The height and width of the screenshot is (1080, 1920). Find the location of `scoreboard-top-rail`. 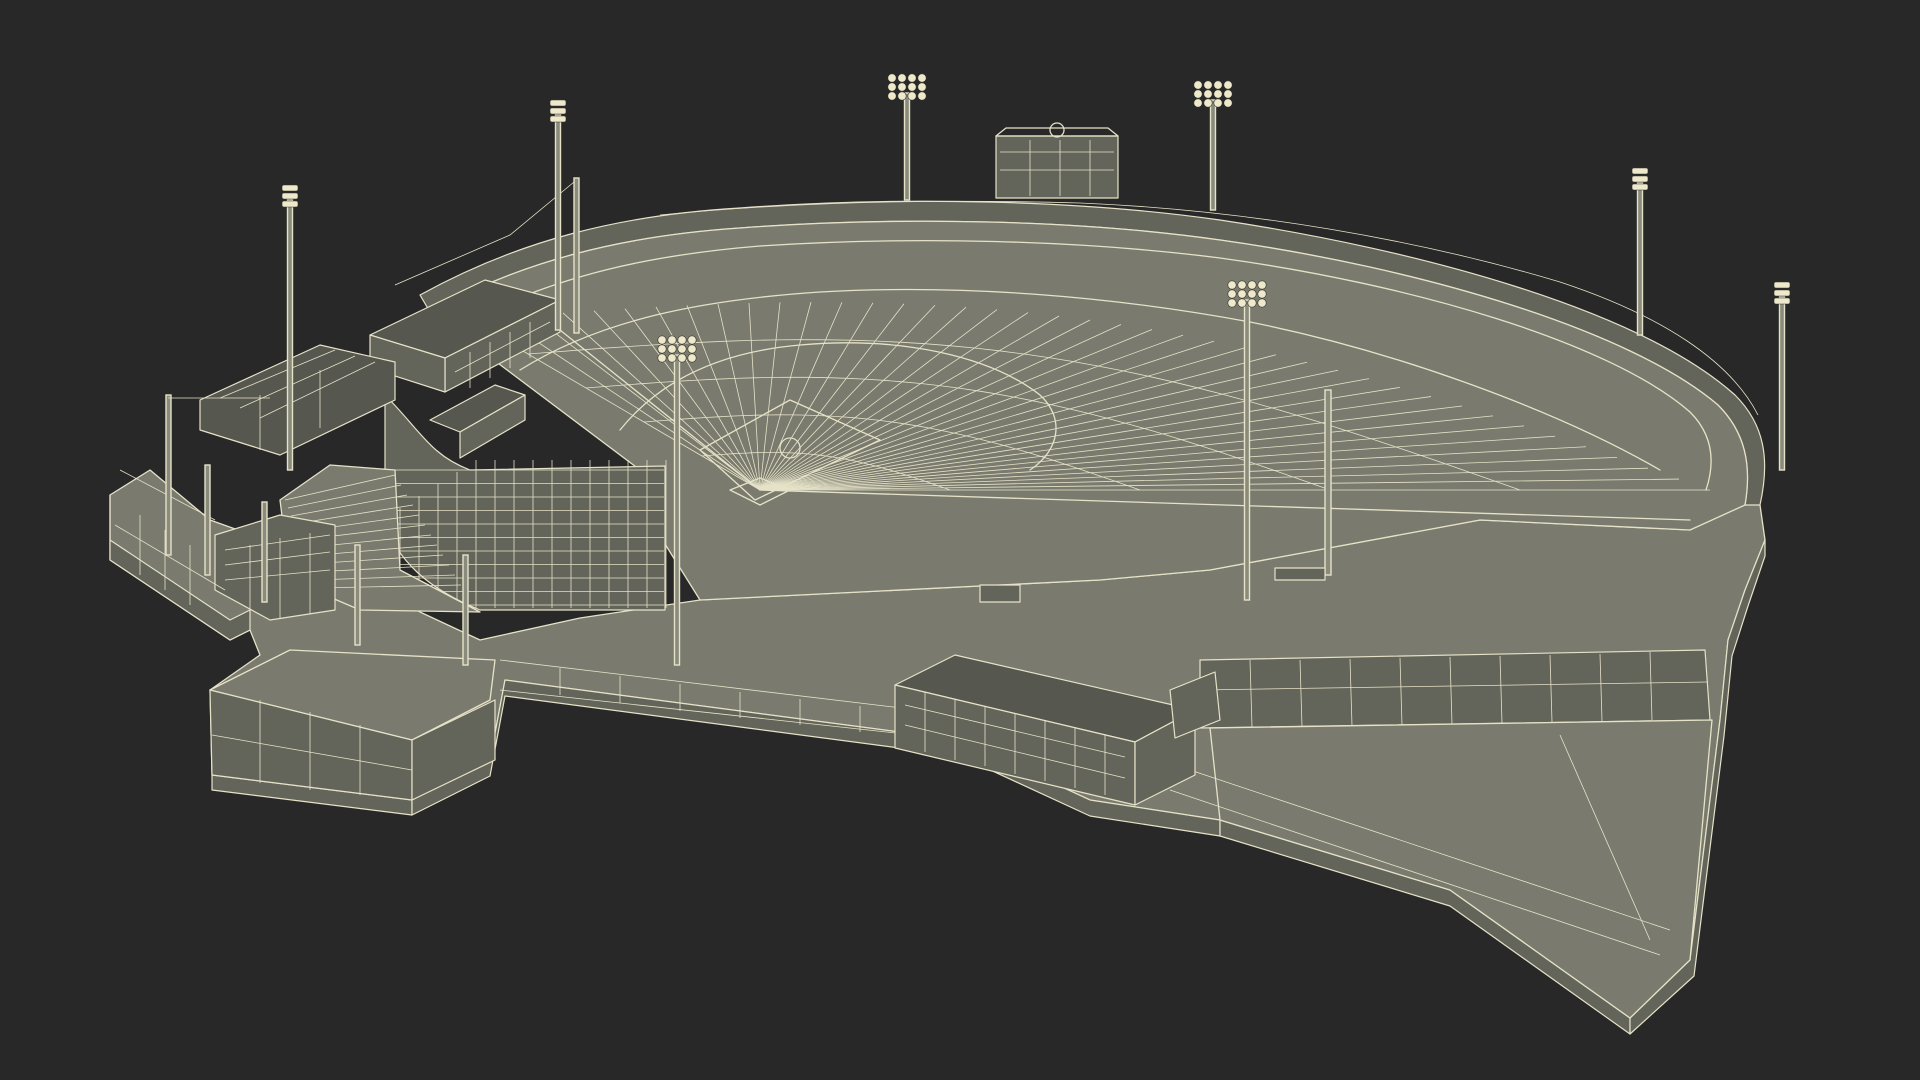

scoreboard-top-rail is located at coordinates (1057, 132).